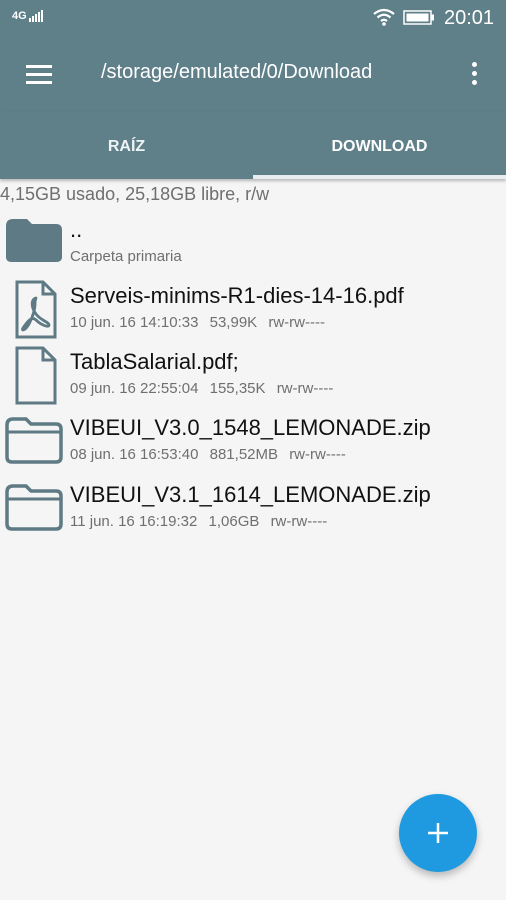 Image resolution: width=506 pixels, height=900 pixels. I want to click on add-fab-button, so click(438, 833).